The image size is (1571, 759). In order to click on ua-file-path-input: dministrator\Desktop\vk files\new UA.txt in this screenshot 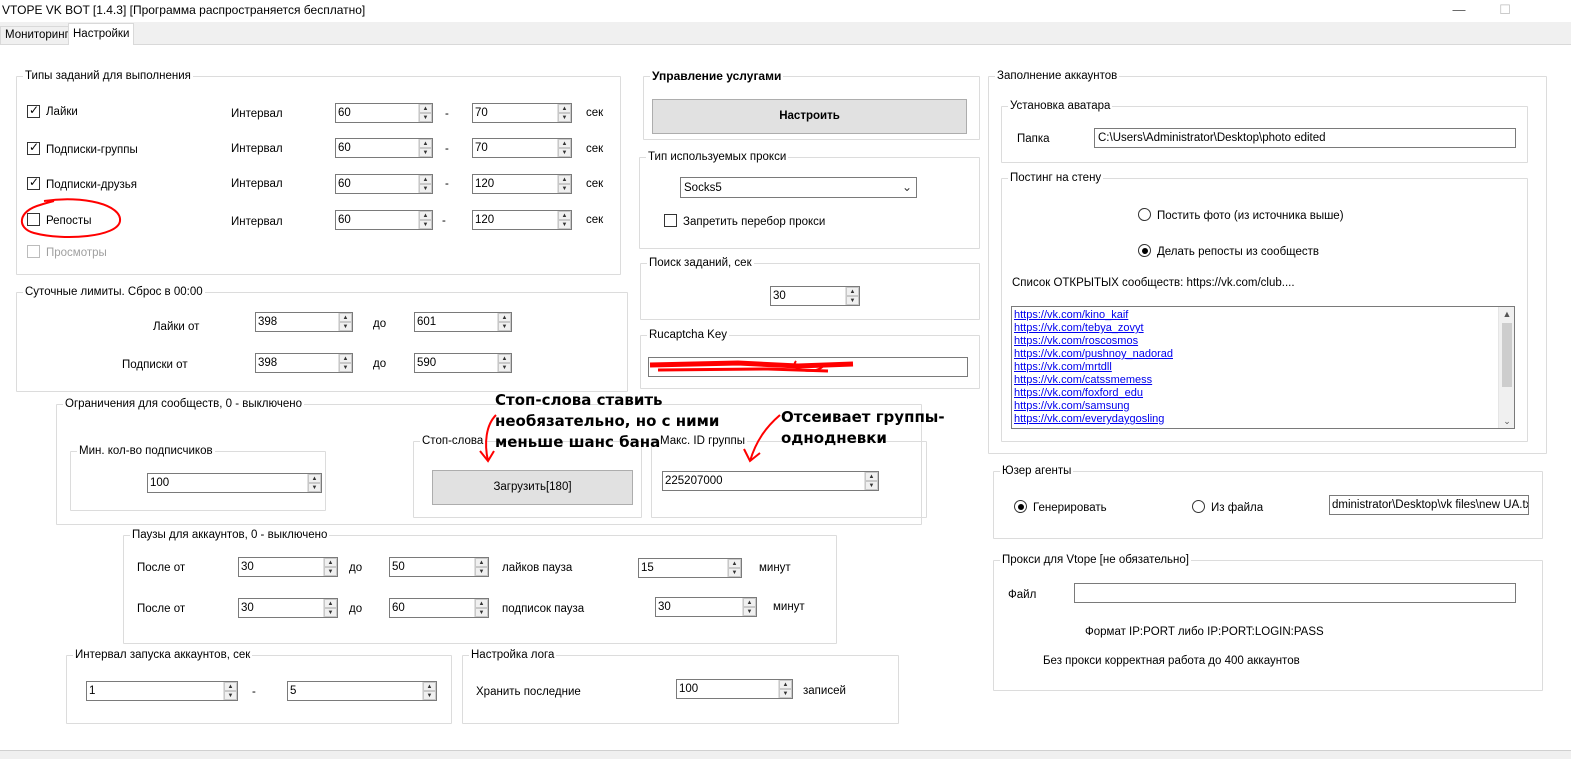, I will do `click(1429, 505)`.